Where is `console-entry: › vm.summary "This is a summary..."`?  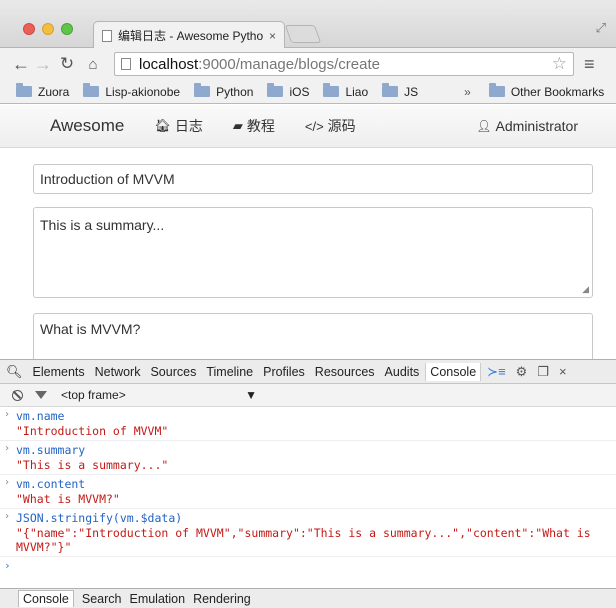 console-entry: › vm.summary "This is a summary..." is located at coordinates (308, 458).